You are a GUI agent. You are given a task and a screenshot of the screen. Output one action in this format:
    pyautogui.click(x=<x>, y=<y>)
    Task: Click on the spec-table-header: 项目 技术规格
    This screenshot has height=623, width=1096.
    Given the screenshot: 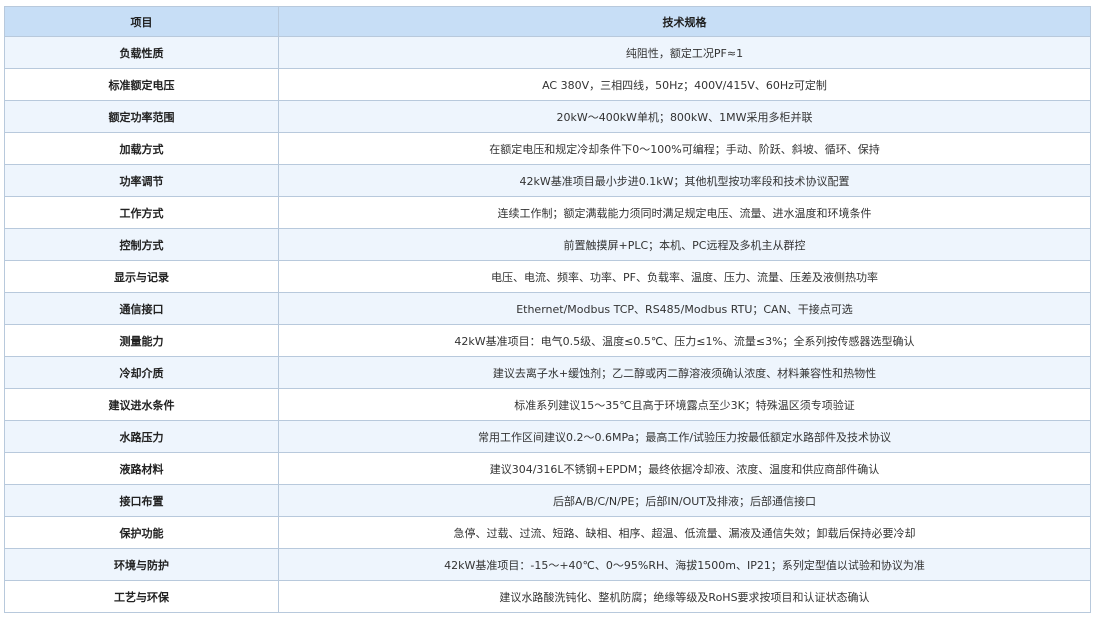 What is the action you would take?
    pyautogui.click(x=547, y=21)
    